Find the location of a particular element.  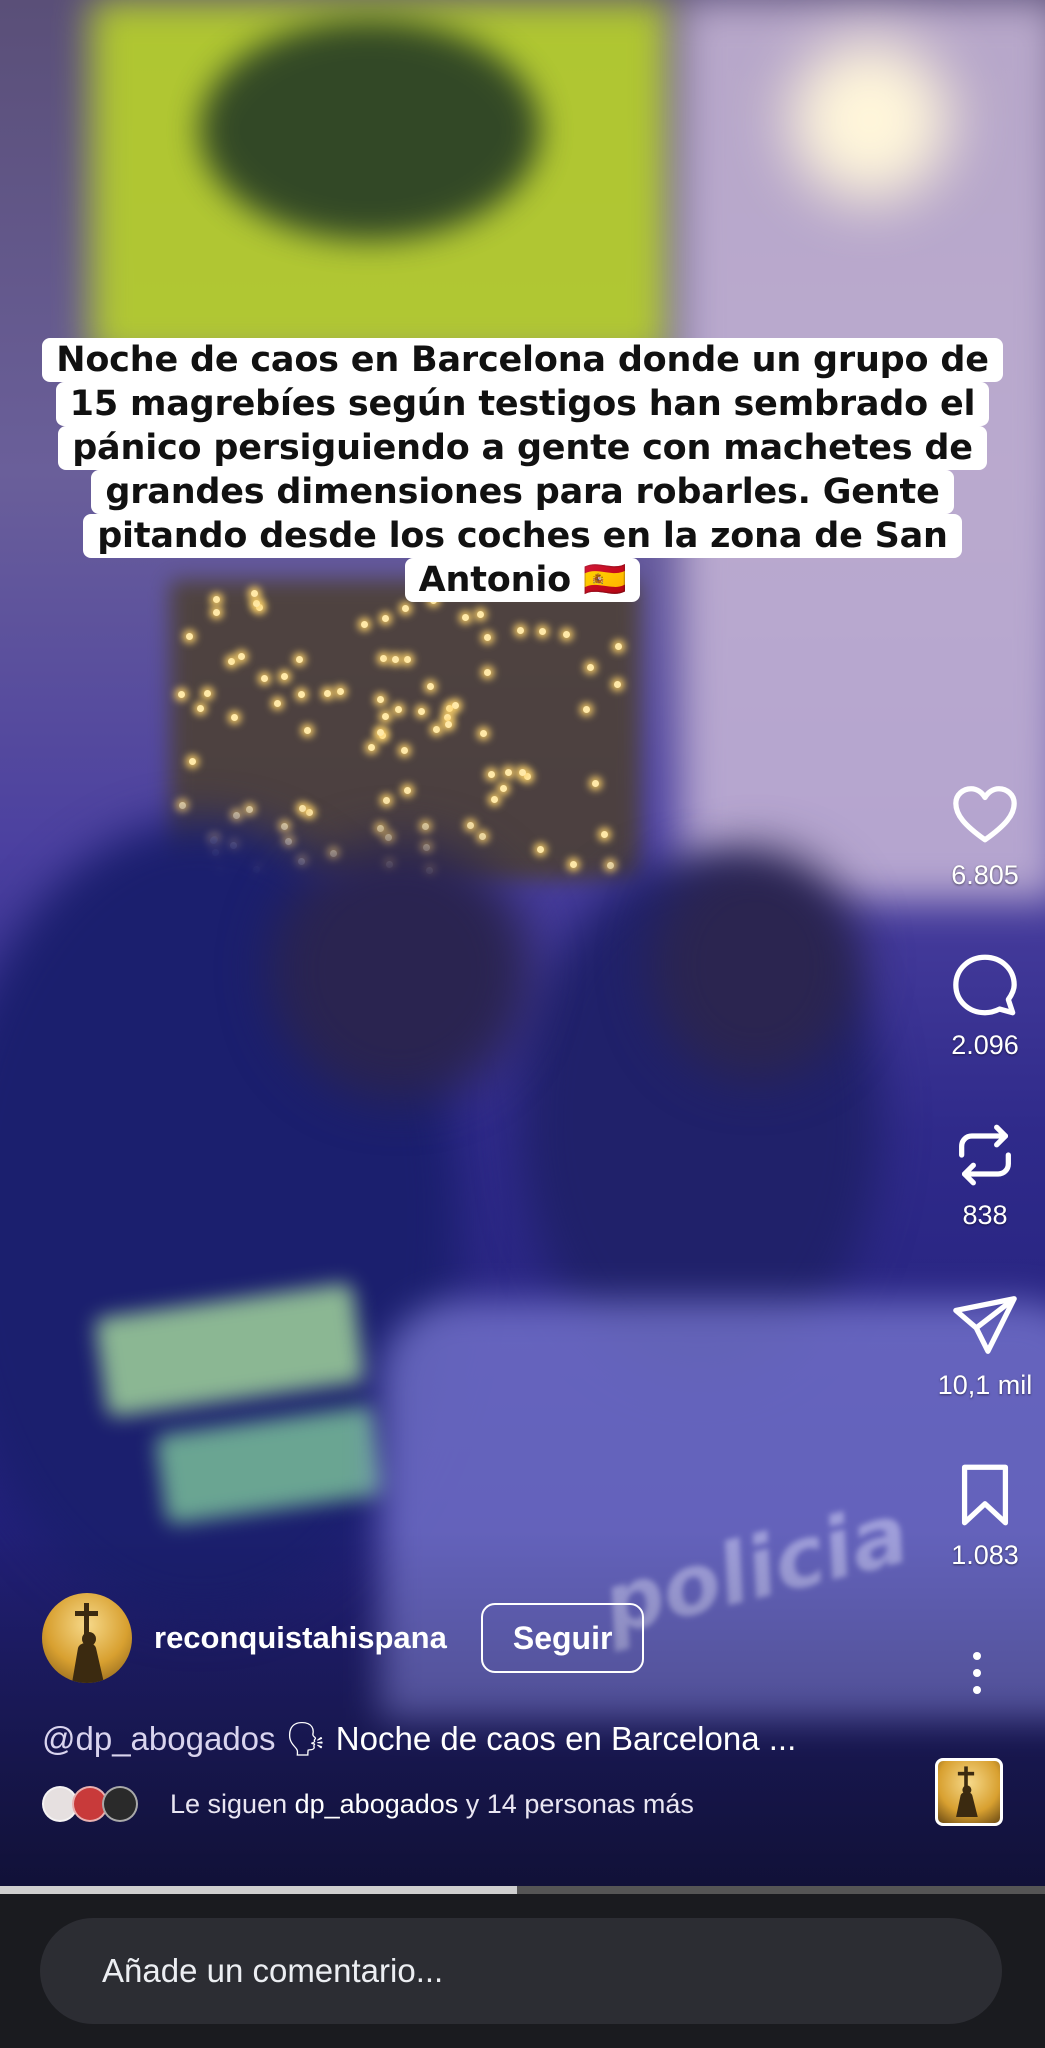

followed-by-text: Le siguen dp_abogados y 14 personas más is located at coordinates (432, 1804).